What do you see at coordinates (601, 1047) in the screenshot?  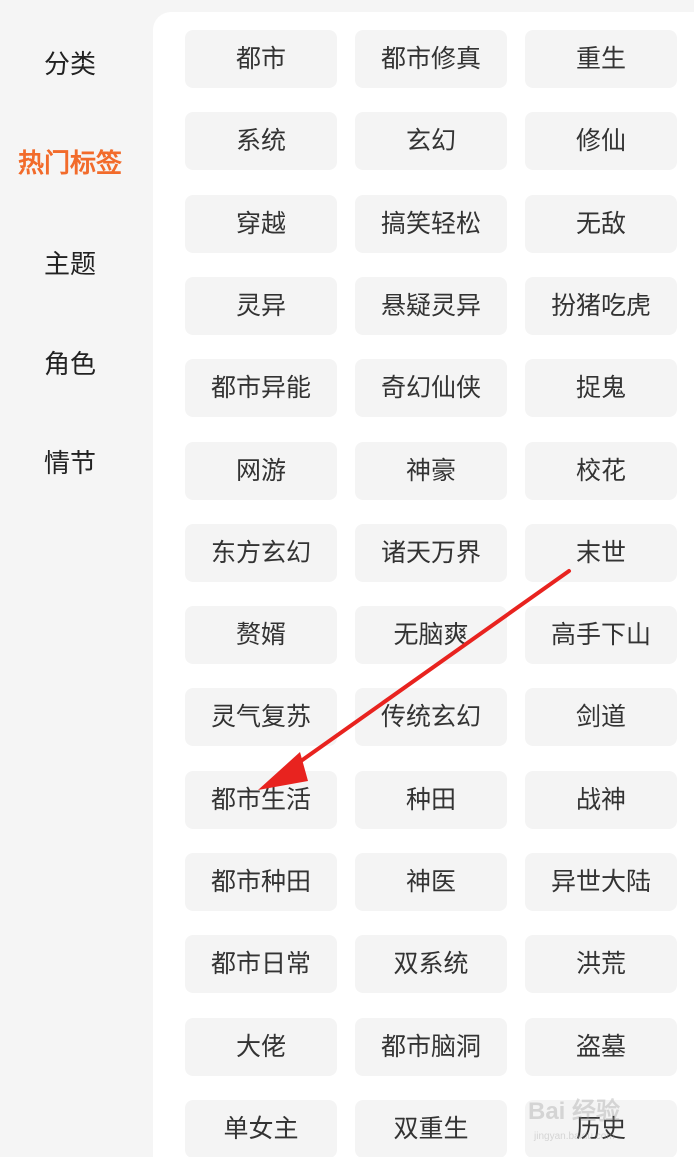 I see `tag-button: 盗墓` at bounding box center [601, 1047].